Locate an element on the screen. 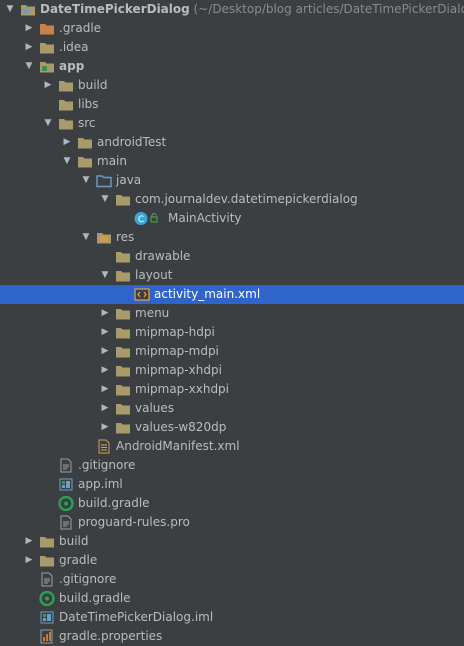 This screenshot has width=464, height=646. tree-item: ▼ main is located at coordinates (232, 161).